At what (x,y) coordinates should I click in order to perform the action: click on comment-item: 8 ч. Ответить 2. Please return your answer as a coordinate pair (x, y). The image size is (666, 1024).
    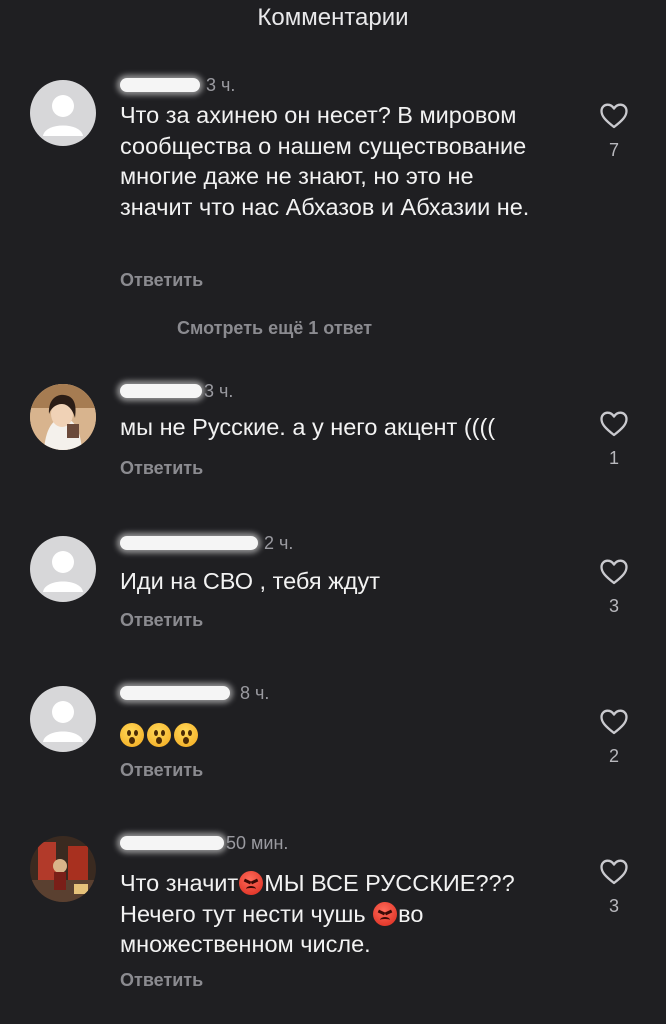
    Looking at the image, I should click on (333, 735).